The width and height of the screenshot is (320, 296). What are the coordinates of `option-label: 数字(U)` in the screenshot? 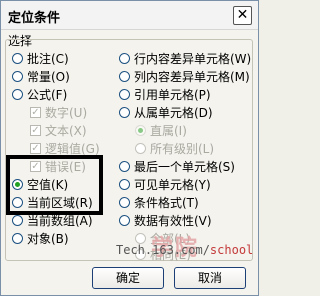 It's located at (66, 112).